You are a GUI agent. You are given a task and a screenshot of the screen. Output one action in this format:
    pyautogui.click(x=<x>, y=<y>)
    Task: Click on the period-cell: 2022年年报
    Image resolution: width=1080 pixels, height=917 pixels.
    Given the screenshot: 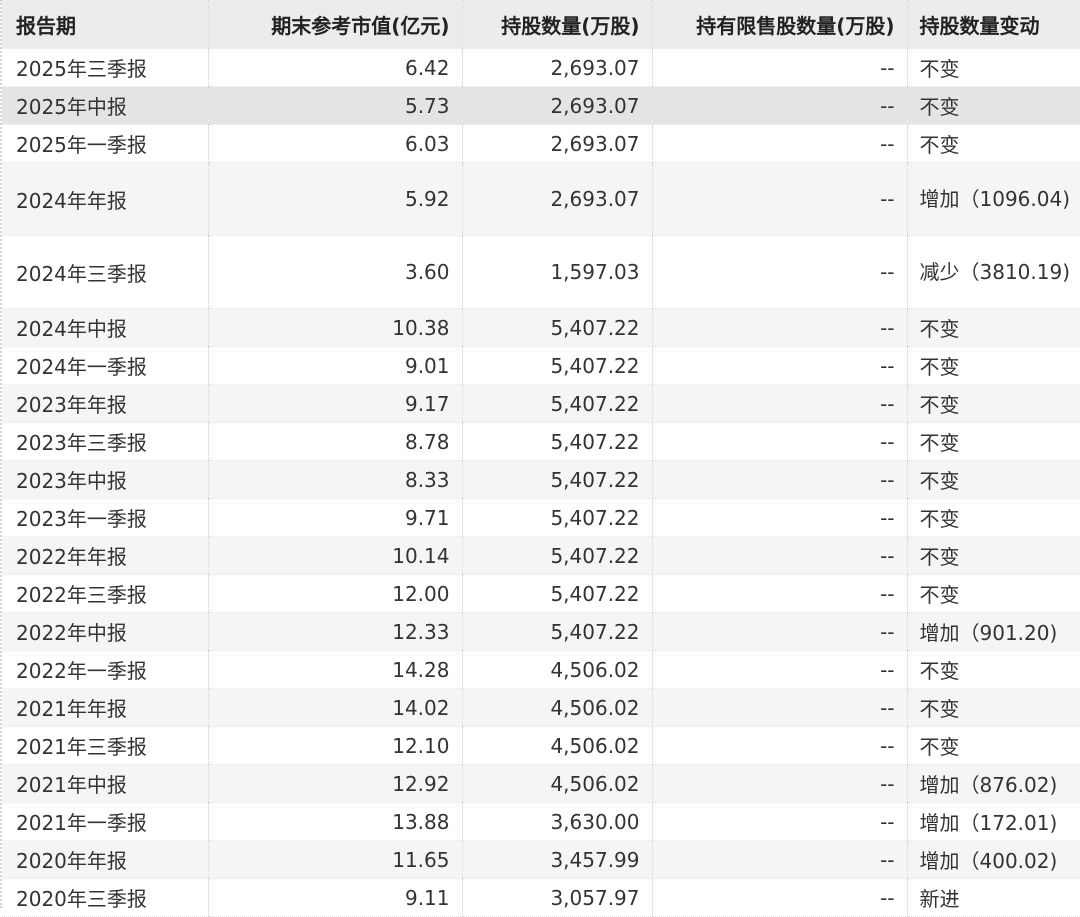 What is the action you would take?
    pyautogui.click(x=105, y=555)
    